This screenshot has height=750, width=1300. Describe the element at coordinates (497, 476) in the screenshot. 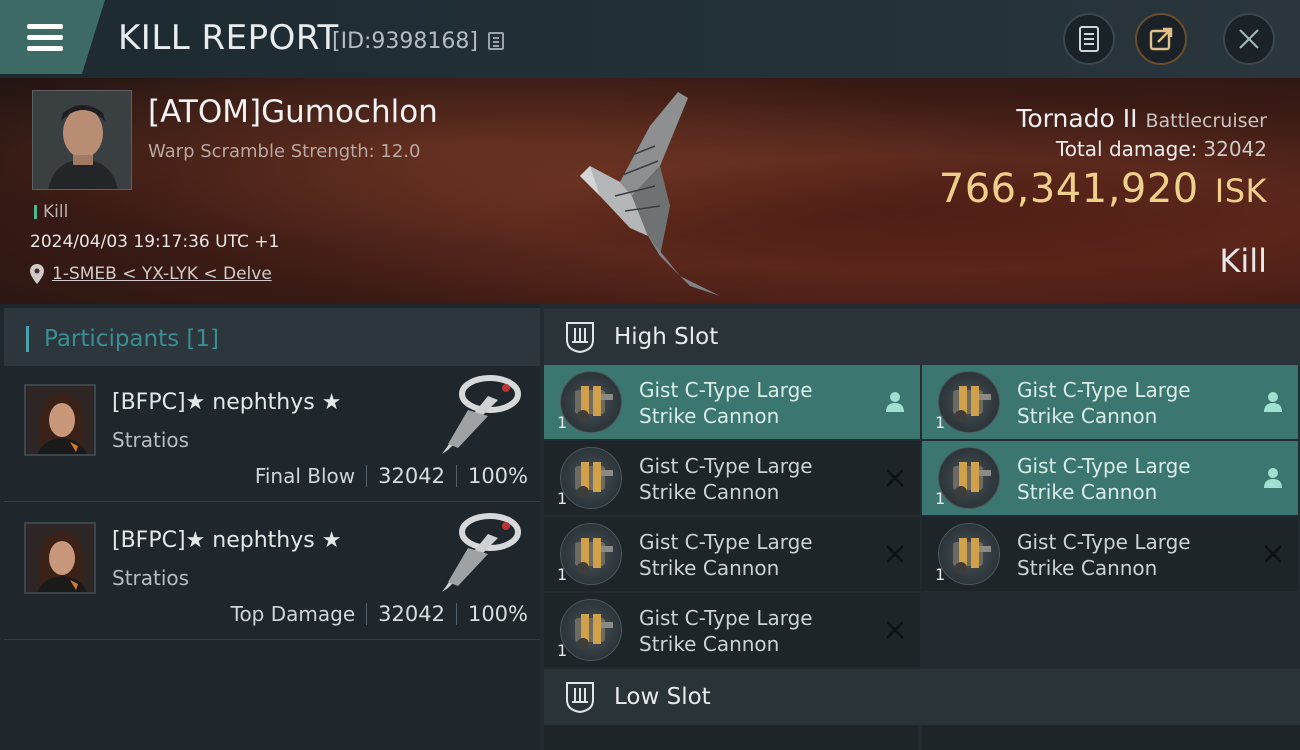

I see `participant-percent: 100%` at that location.